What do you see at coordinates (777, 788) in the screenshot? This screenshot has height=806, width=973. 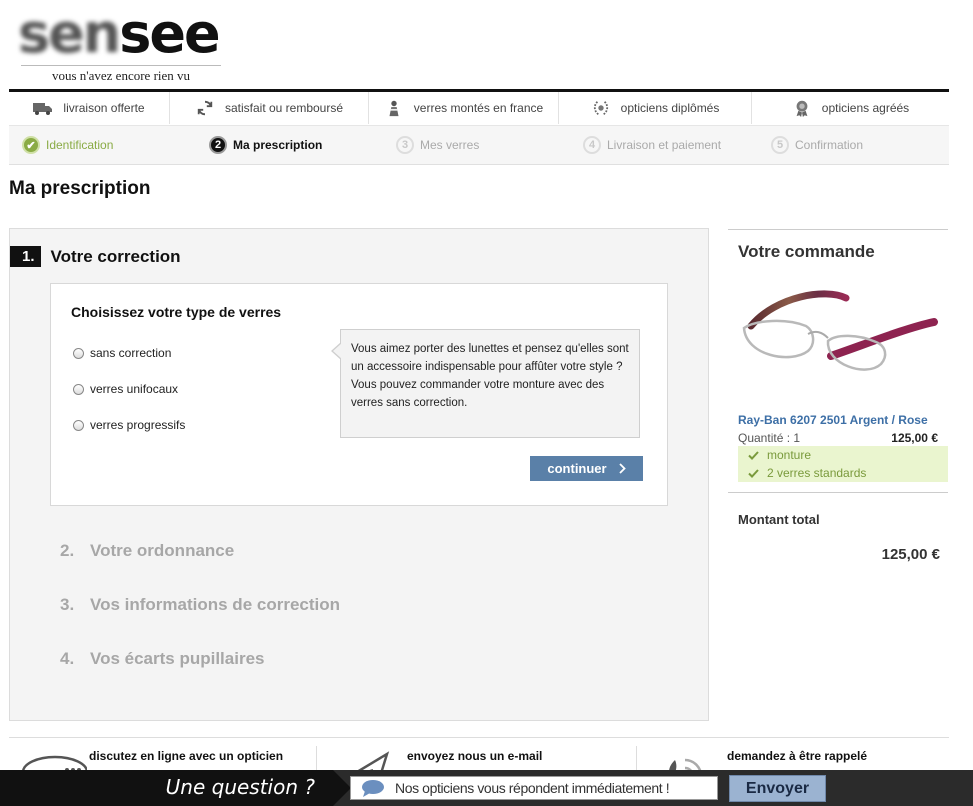 I see `send-button: Envoyer` at bounding box center [777, 788].